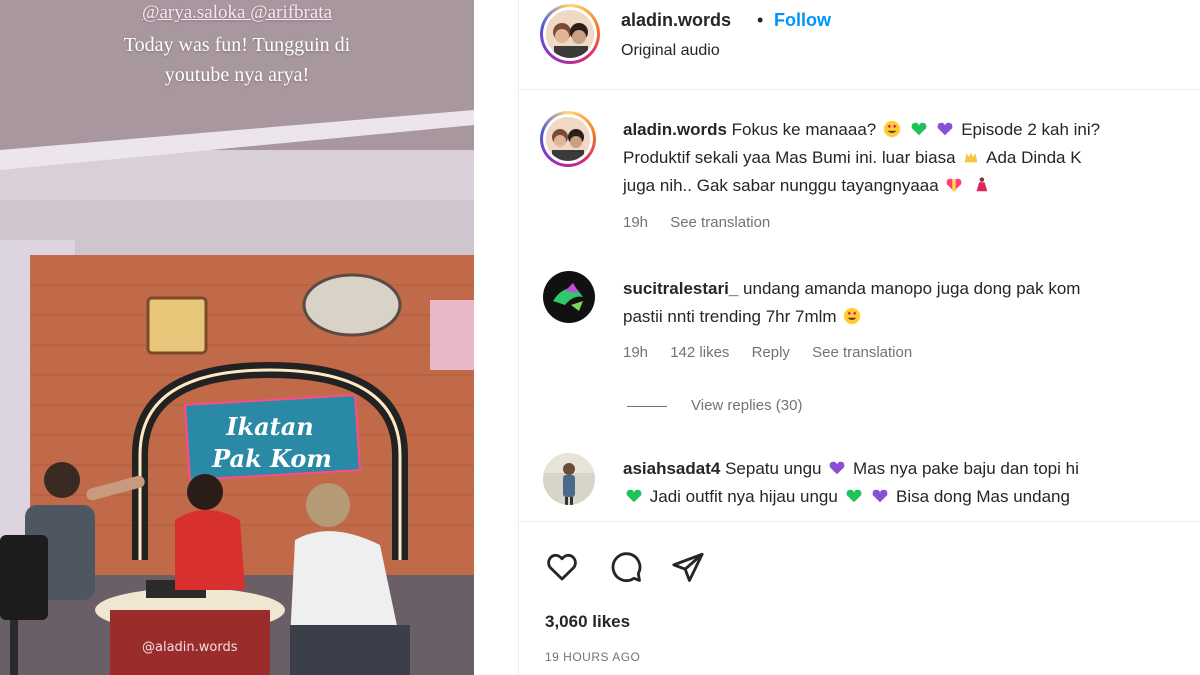 The width and height of the screenshot is (1200, 675). I want to click on mentions-text: @arya.saloka @arifbrata, so click(237, 13).